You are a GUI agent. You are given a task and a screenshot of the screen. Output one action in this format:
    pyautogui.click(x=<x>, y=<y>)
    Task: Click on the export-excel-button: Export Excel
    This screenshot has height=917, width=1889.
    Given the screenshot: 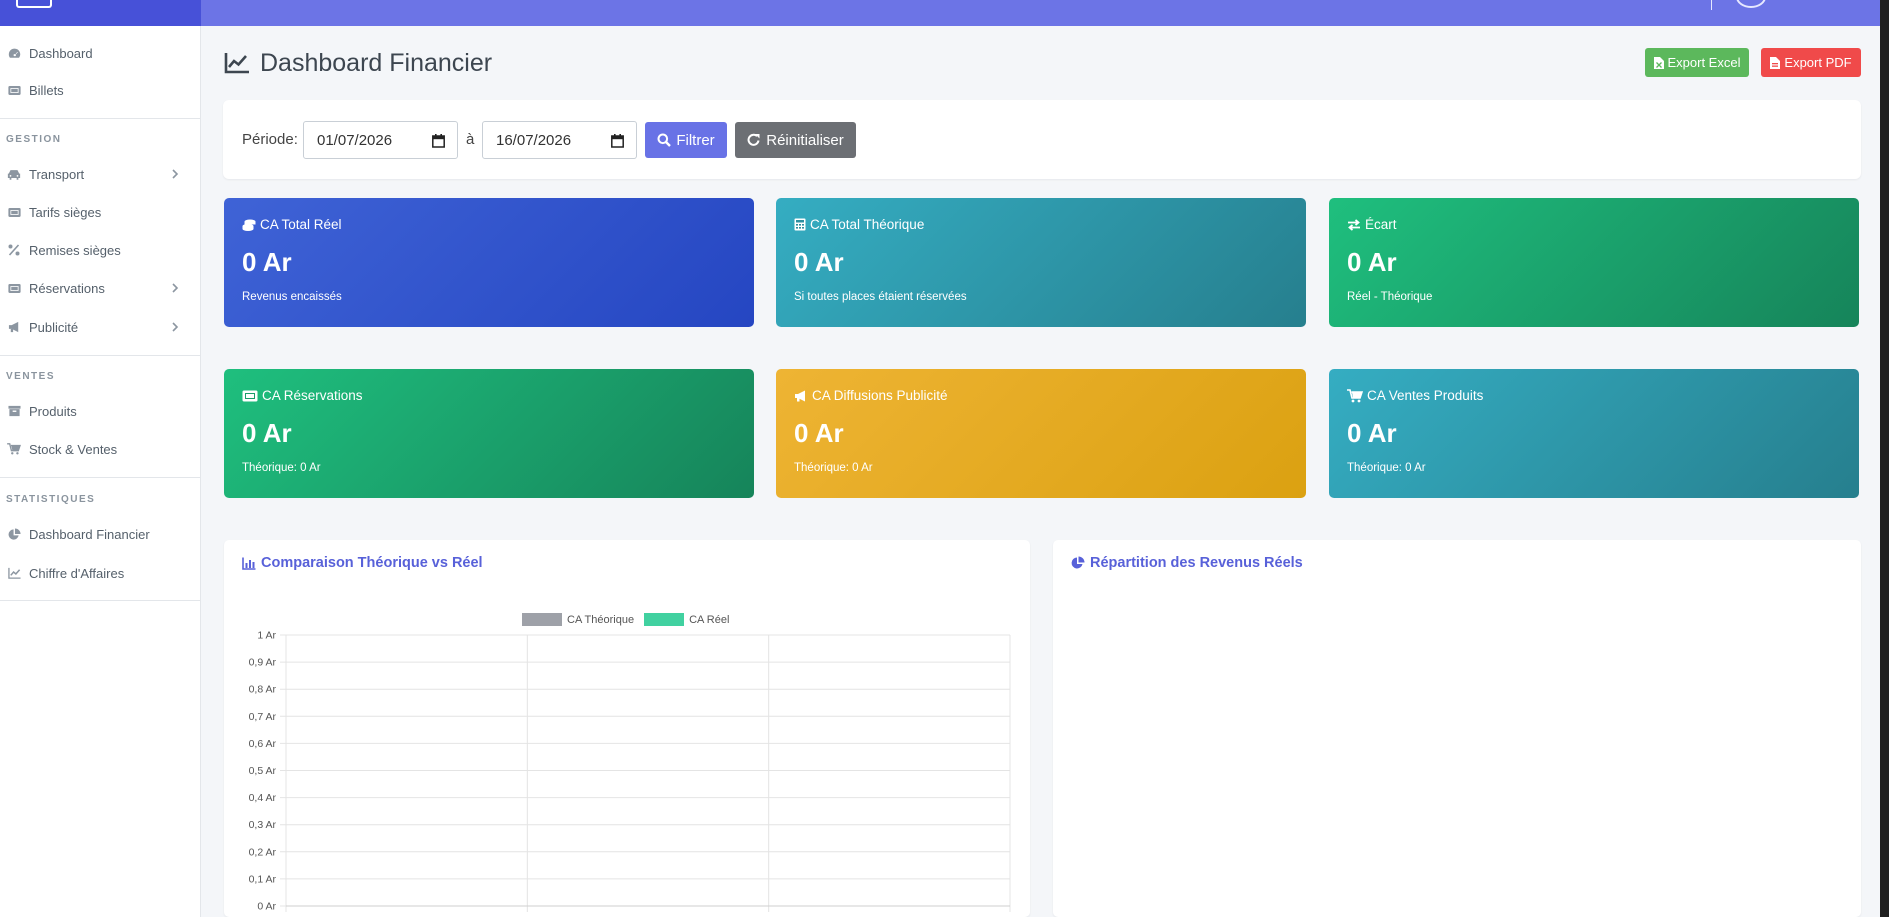 What is the action you would take?
    pyautogui.click(x=1697, y=62)
    